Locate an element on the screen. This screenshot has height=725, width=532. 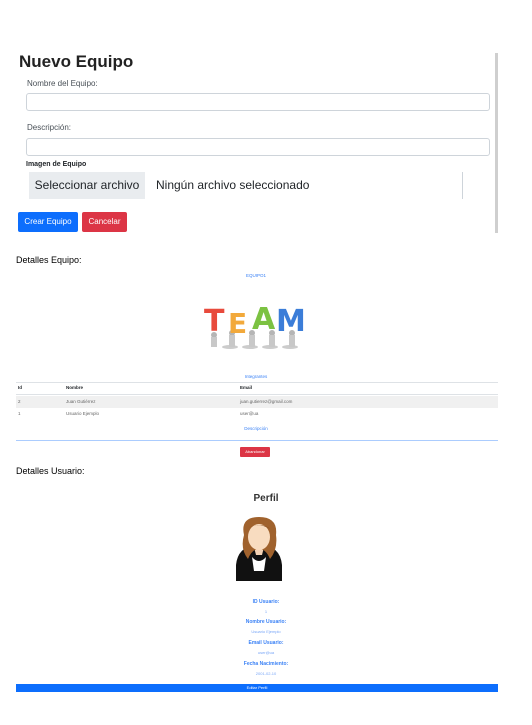
file-status-text: Ningún archivo seleccionado is located at coordinates (233, 185).